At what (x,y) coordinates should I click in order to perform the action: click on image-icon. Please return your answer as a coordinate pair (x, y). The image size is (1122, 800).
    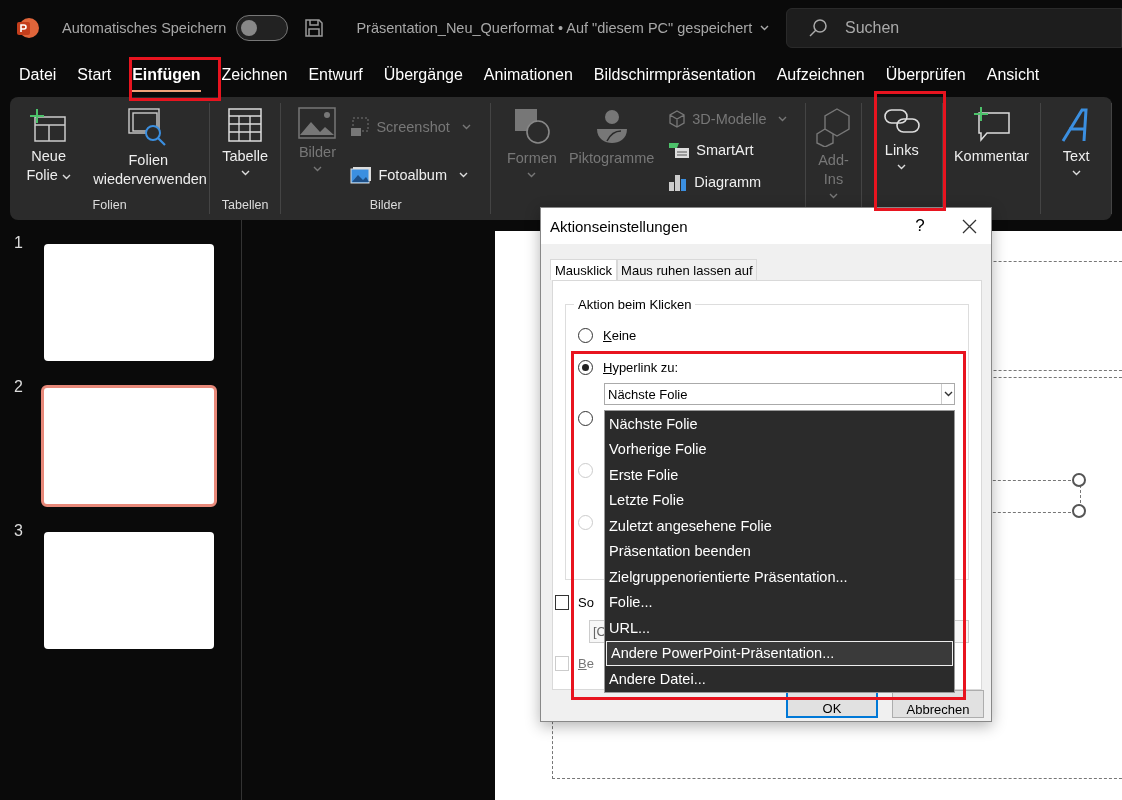
    Looking at the image, I should click on (317, 123).